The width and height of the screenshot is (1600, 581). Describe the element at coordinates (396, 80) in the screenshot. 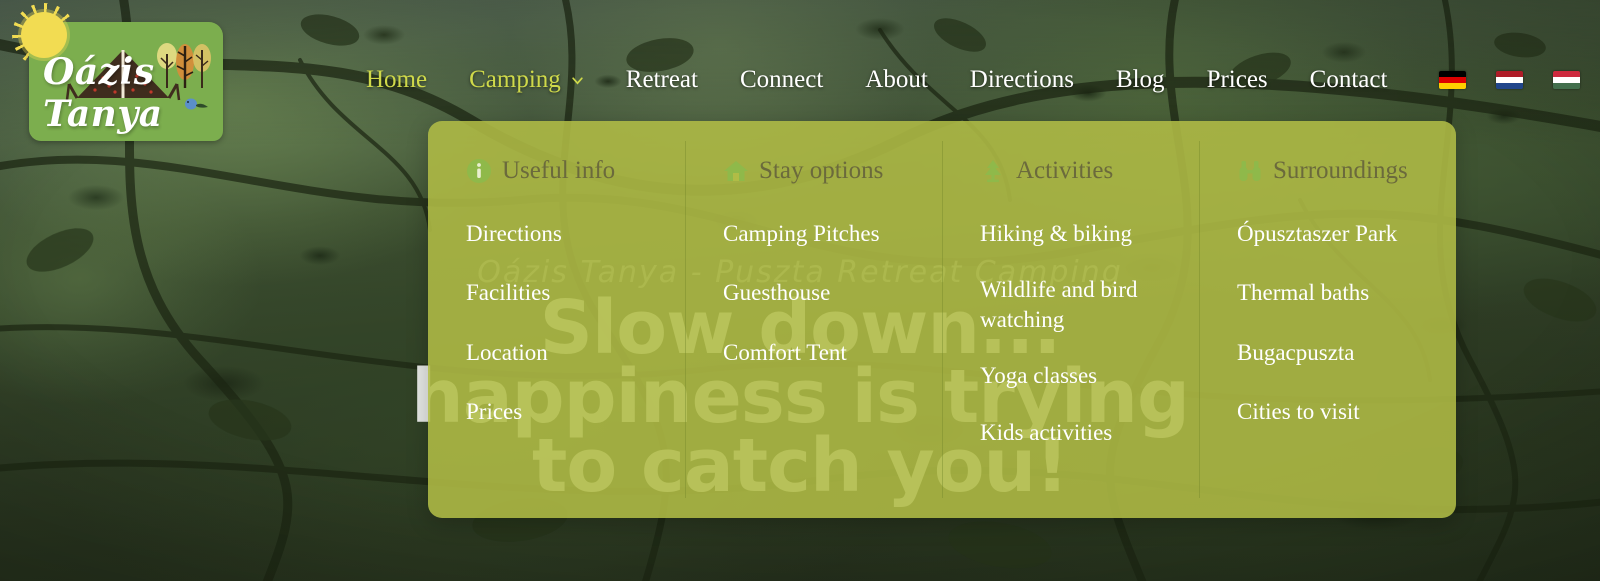

I see `nav-item-home: Home` at that location.